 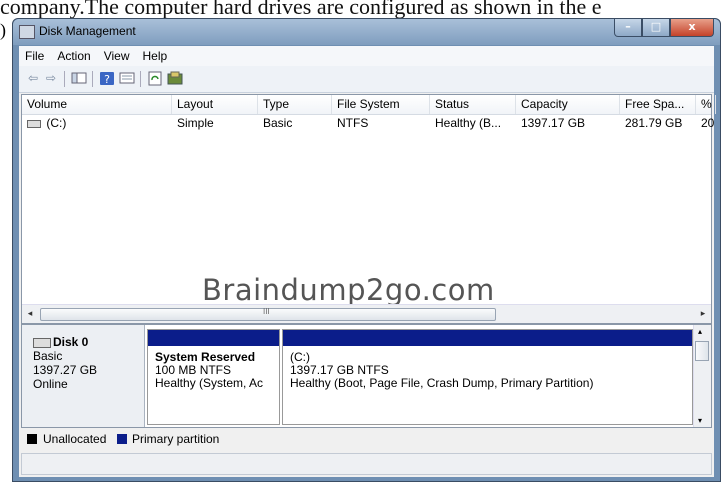 What do you see at coordinates (97, 104) in the screenshot?
I see `column-header-volume: Volume` at bounding box center [97, 104].